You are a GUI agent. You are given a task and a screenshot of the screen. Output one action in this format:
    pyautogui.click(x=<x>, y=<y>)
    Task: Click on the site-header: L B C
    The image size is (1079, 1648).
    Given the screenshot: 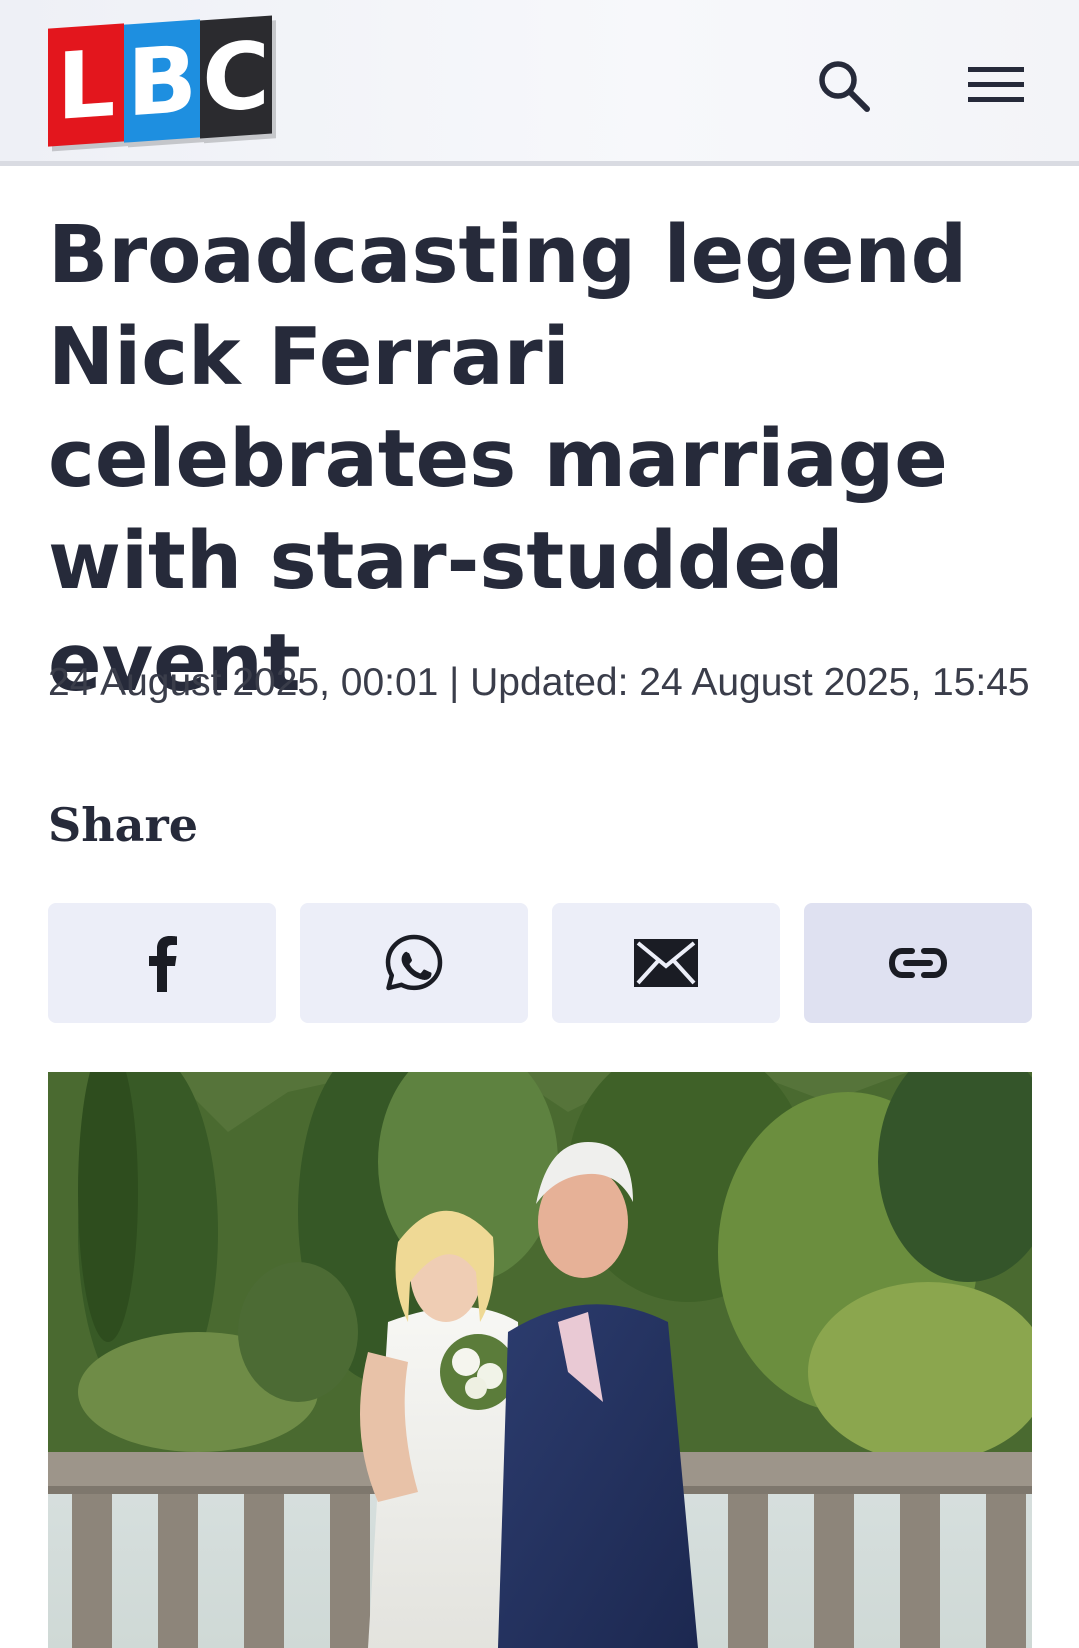 What is the action you would take?
    pyautogui.click(x=539, y=83)
    